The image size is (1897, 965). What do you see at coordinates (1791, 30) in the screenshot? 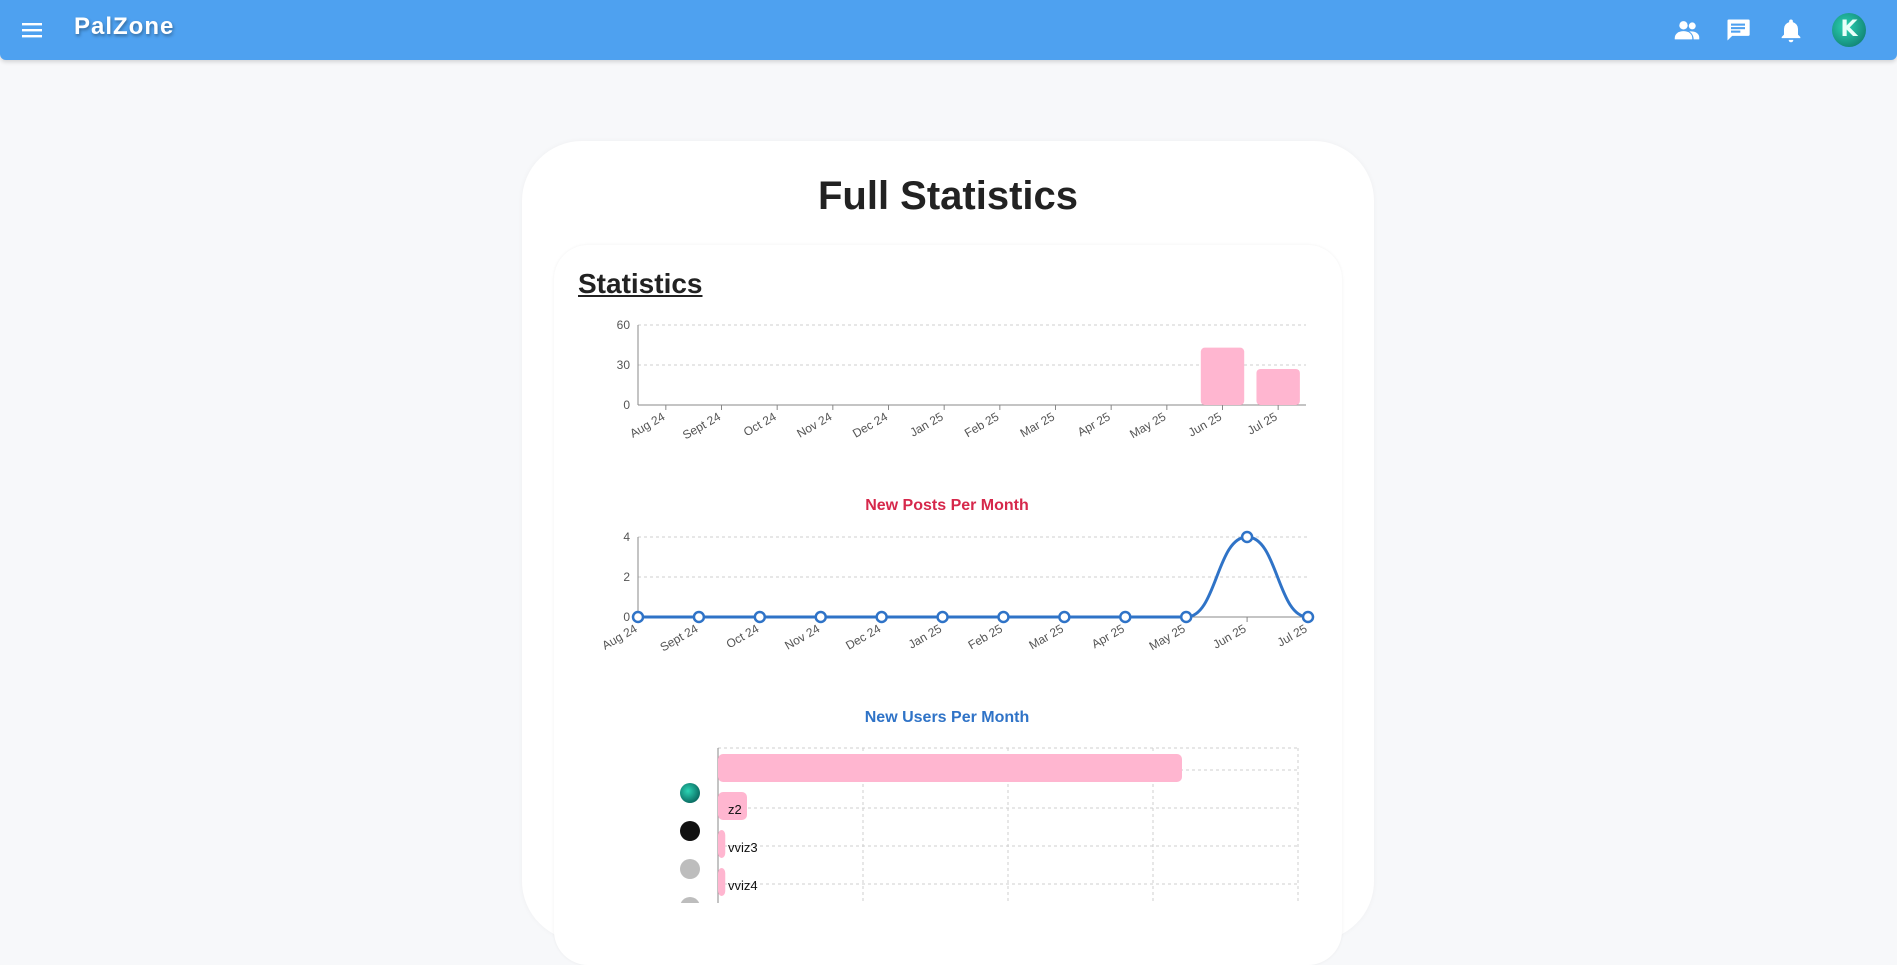
I see `bell-icon` at bounding box center [1791, 30].